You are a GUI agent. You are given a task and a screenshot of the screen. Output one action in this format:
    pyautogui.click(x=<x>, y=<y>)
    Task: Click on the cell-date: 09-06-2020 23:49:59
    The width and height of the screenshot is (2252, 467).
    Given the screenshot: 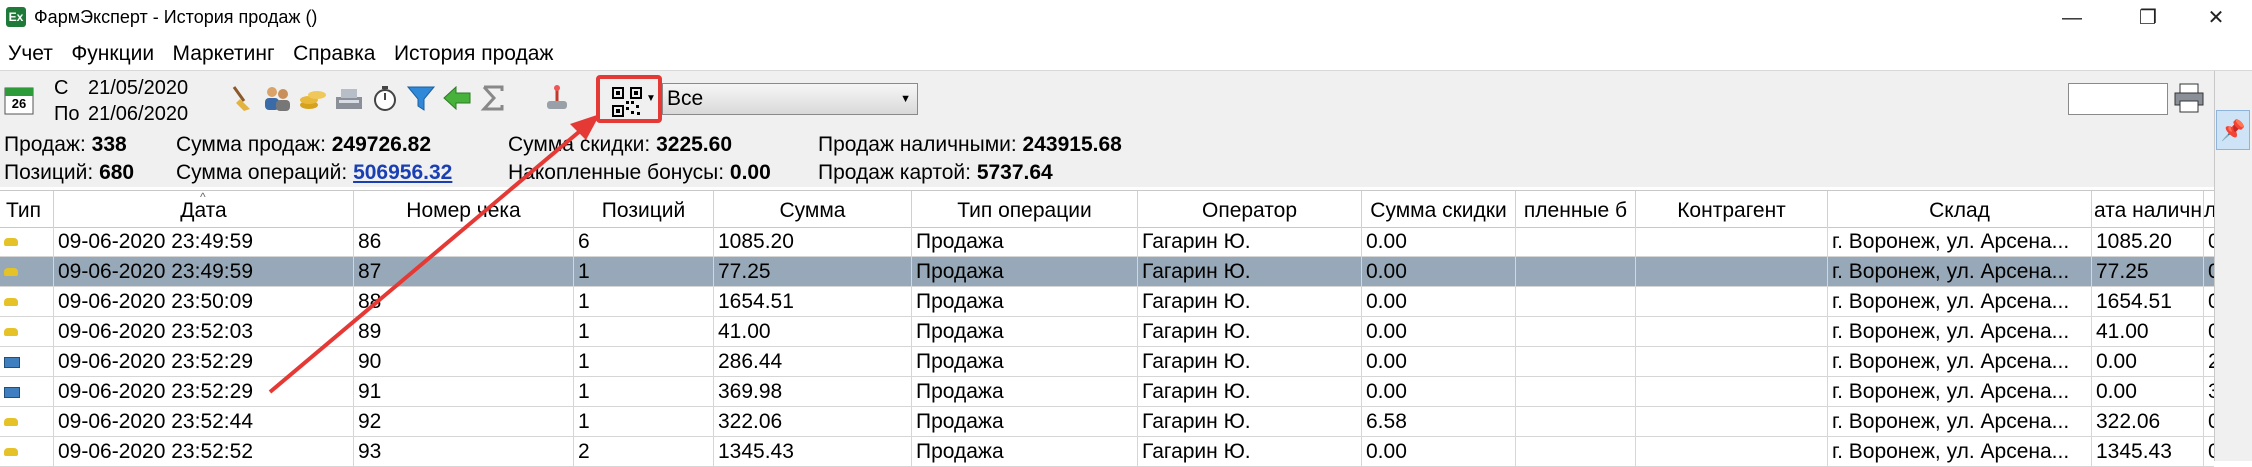 What is the action you would take?
    pyautogui.click(x=204, y=272)
    